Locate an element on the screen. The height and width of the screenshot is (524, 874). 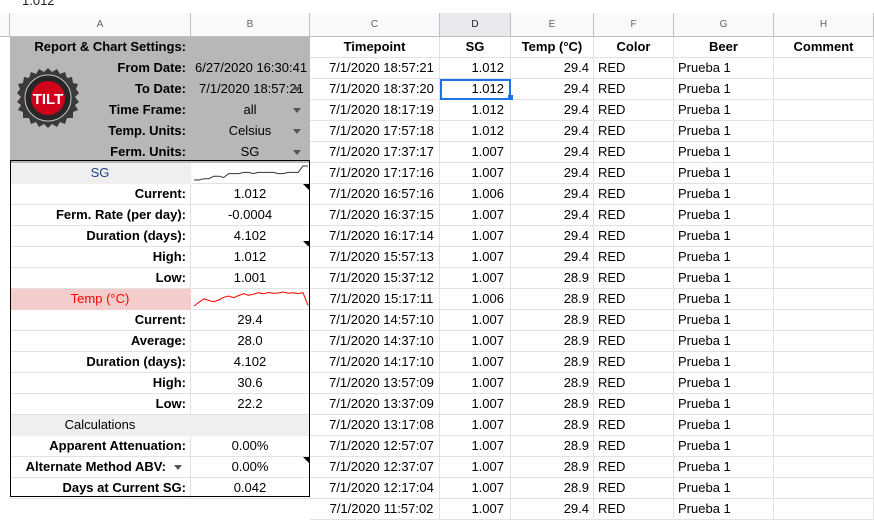
timepoint-cell: 7/1/2020 17:17:16 is located at coordinates (375, 173).